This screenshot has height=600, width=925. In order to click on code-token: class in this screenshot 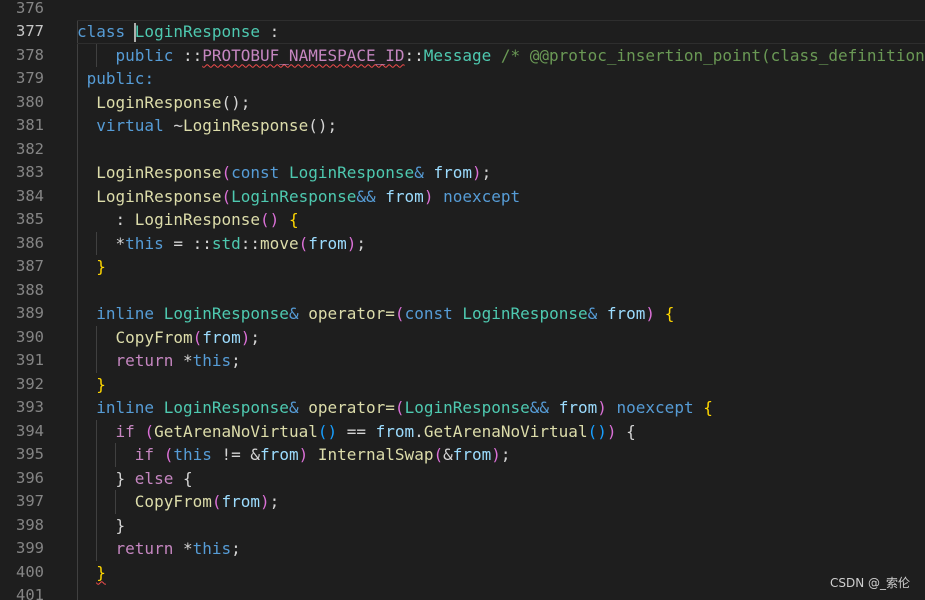, I will do `click(106, 31)`.